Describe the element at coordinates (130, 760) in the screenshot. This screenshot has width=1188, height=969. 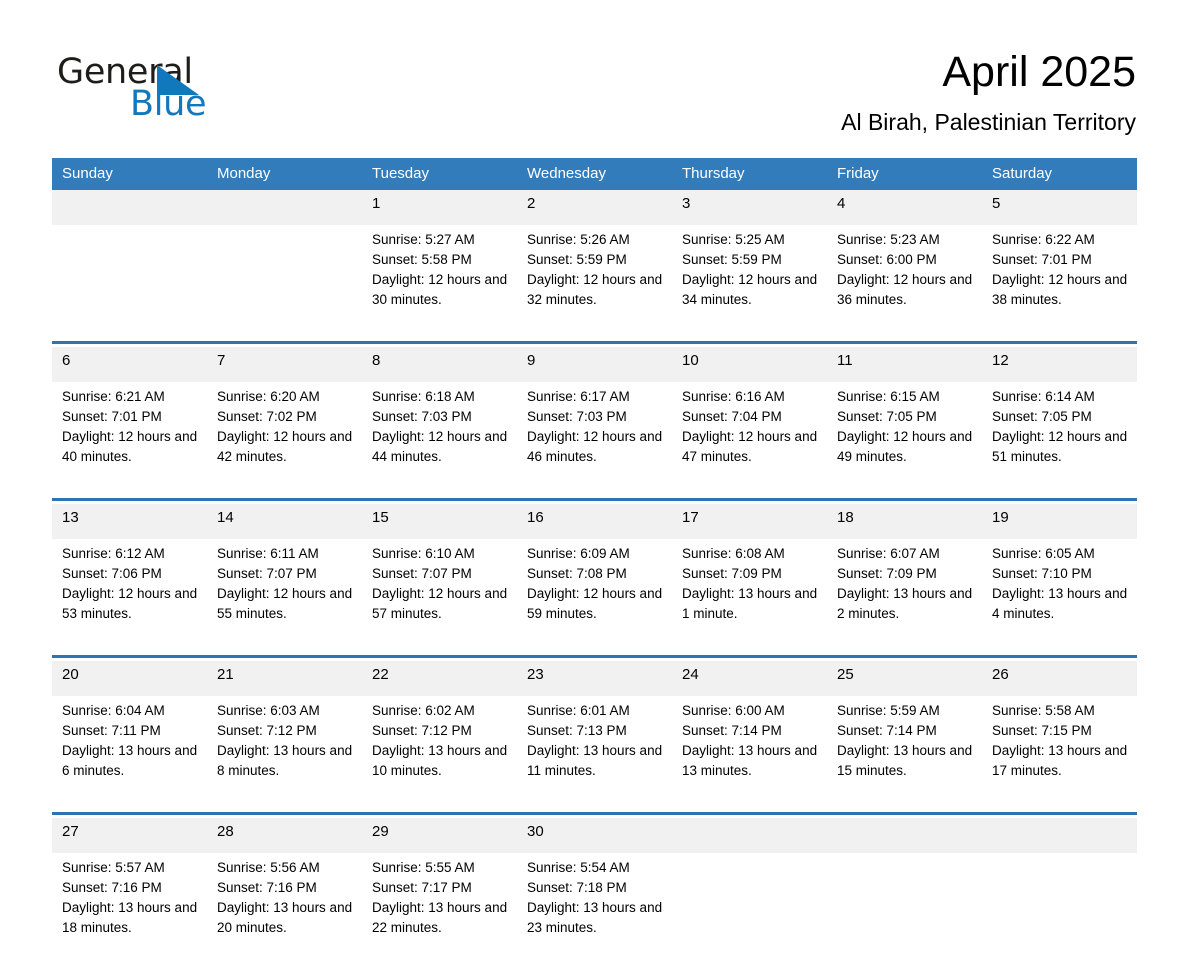
I see `daylight-text: Daylight: 13 hours and 6 minutes.` at that location.